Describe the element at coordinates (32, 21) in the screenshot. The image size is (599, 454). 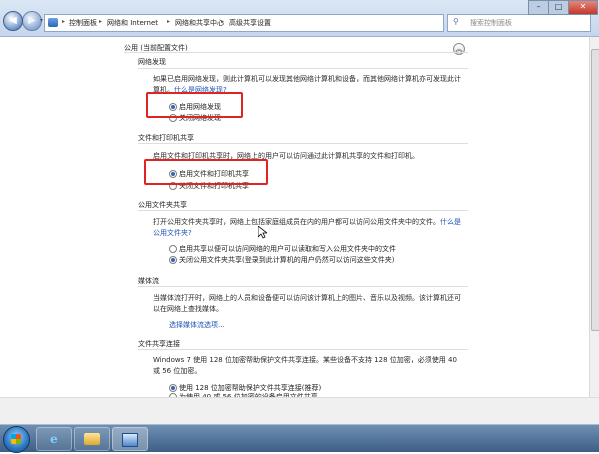
I see `forward-button: ▶` at that location.